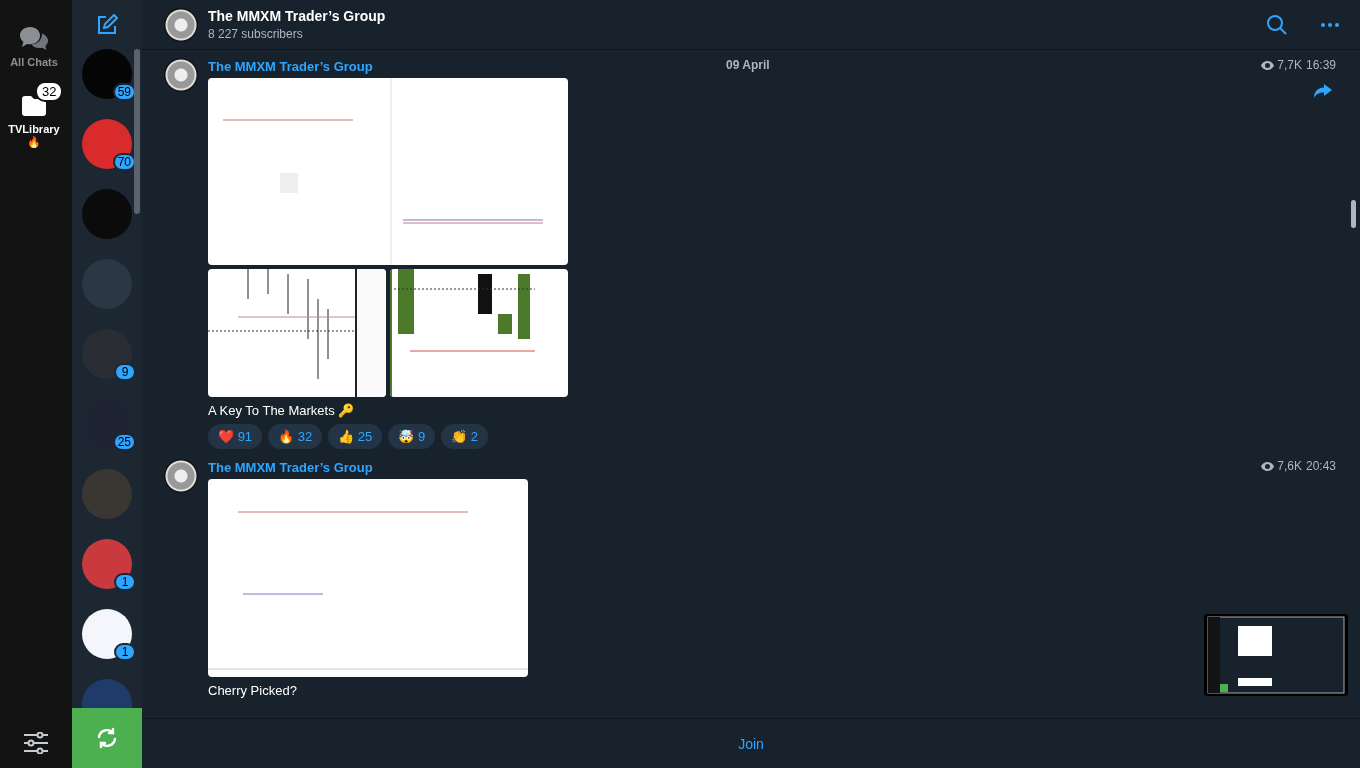 The width and height of the screenshot is (1360, 768). What do you see at coordinates (281, 410) in the screenshot?
I see `message-caption: A Key To The Markets 🔑` at bounding box center [281, 410].